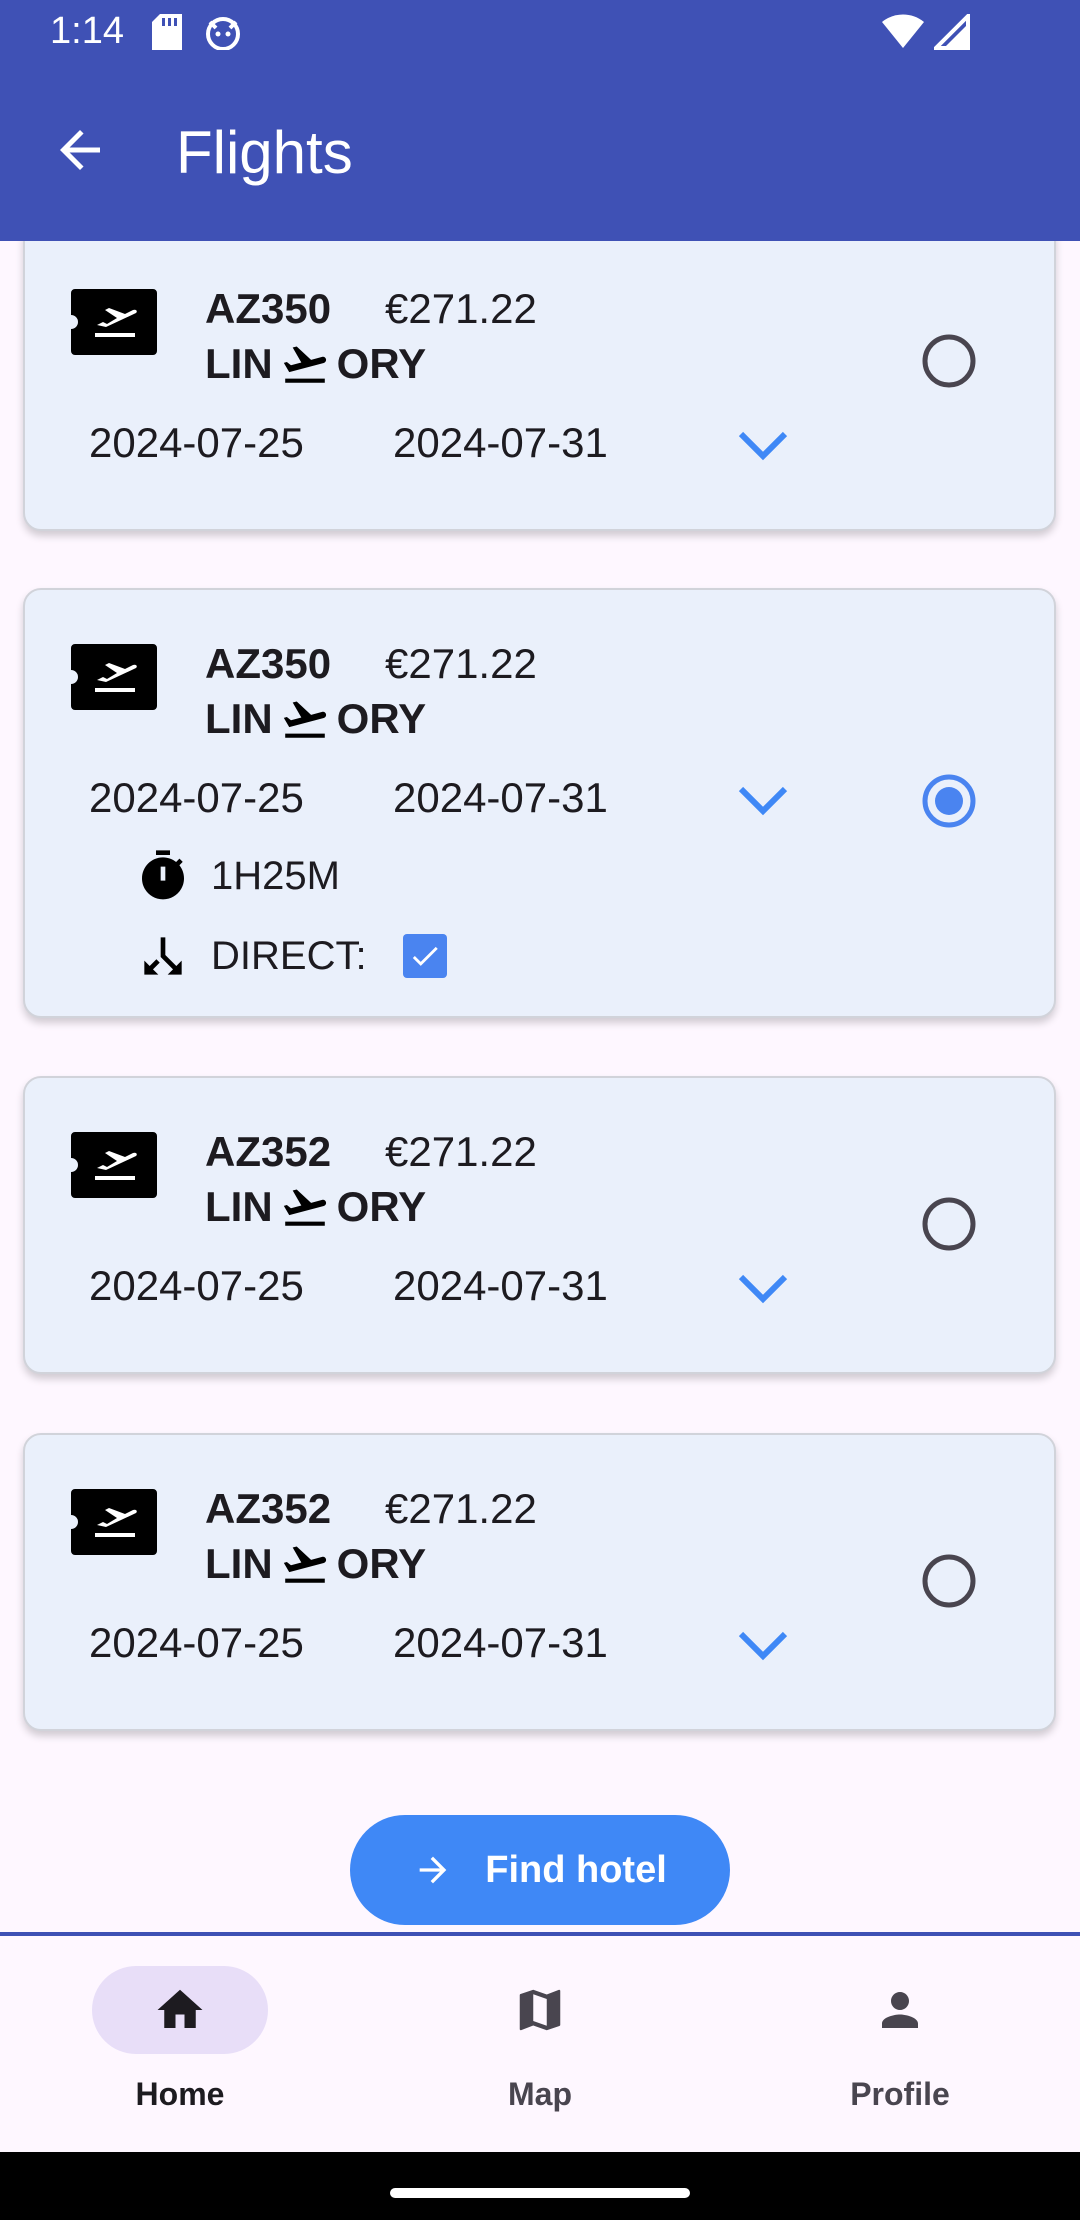  I want to click on nav-label-home: Home, so click(180, 2094).